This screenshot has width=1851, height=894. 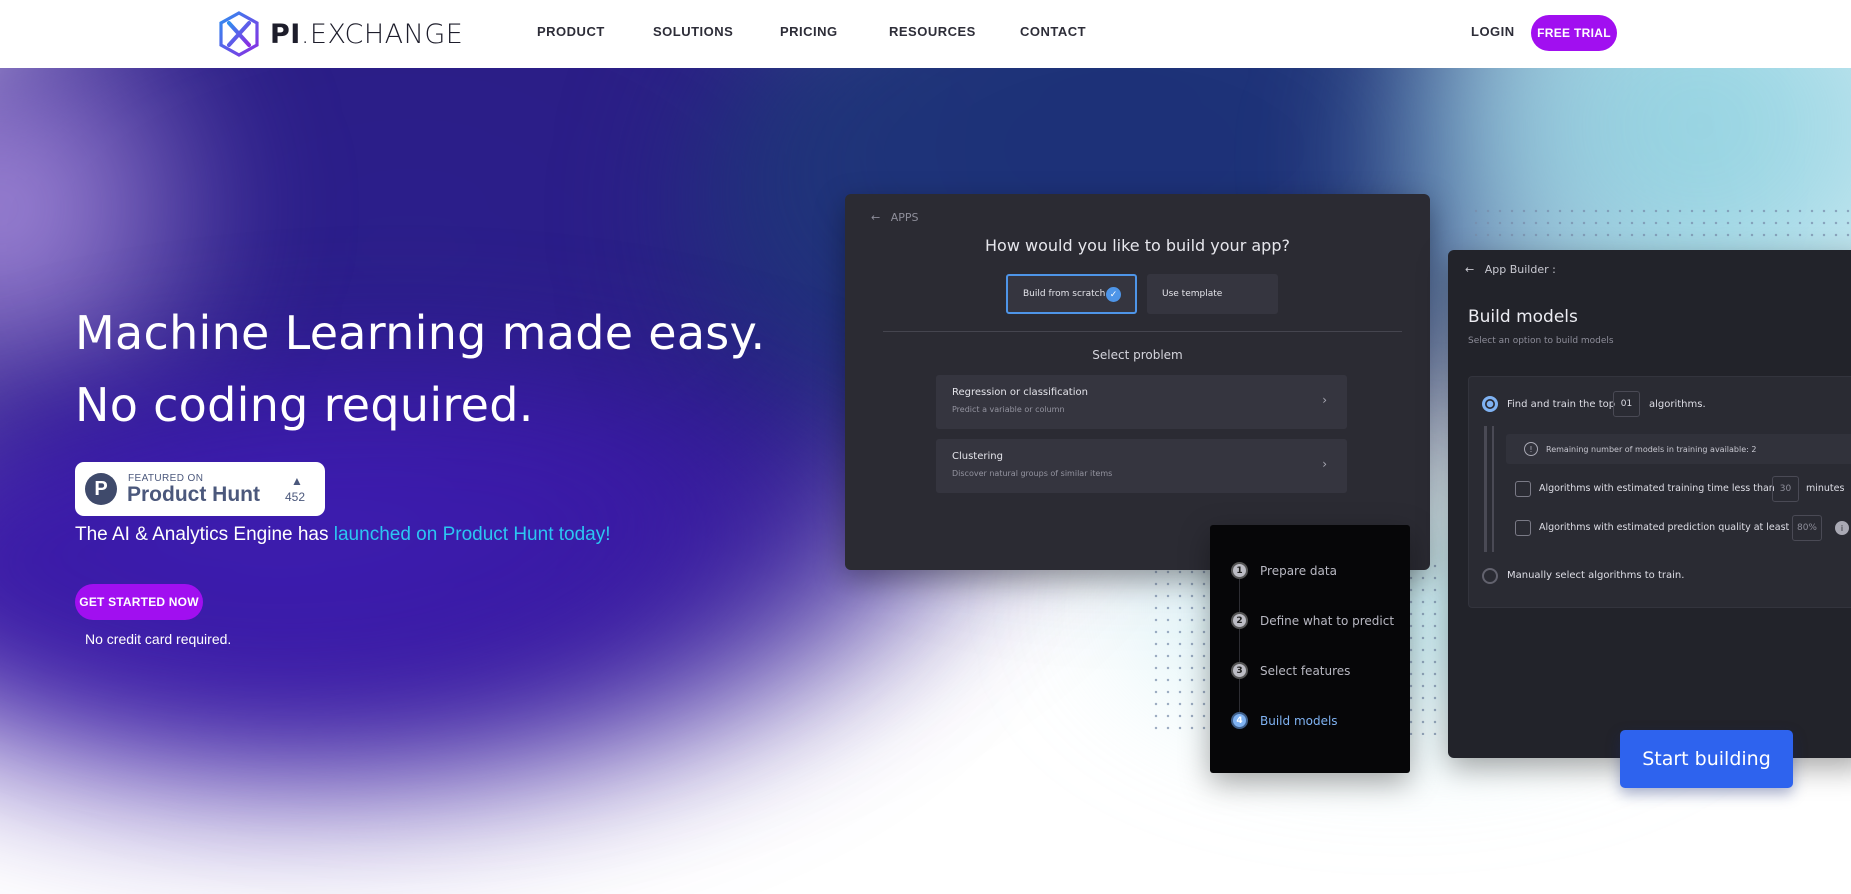 I want to click on time-limit-checkbox, so click(x=1523, y=489).